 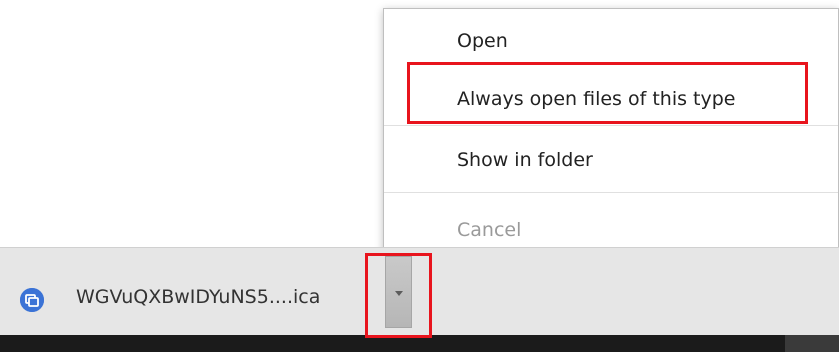 What do you see at coordinates (607, 93) in the screenshot?
I see `highlight-box-always-open` at bounding box center [607, 93].